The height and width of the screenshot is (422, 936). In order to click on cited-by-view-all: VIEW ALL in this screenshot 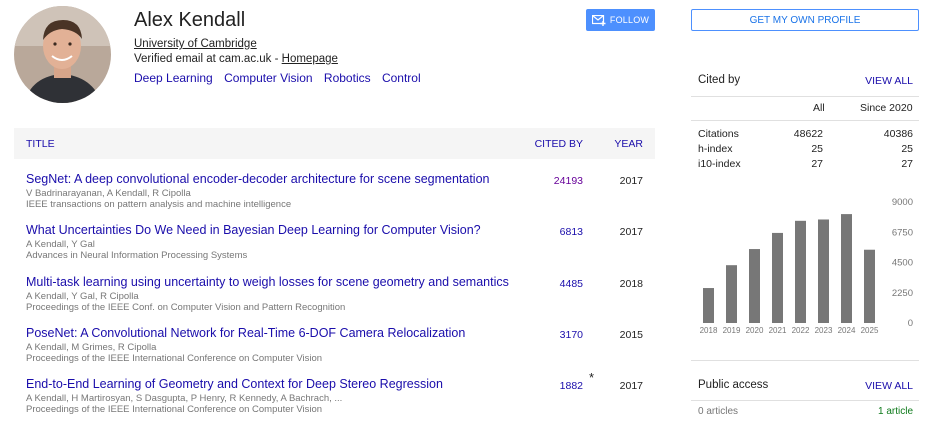, I will do `click(889, 81)`.